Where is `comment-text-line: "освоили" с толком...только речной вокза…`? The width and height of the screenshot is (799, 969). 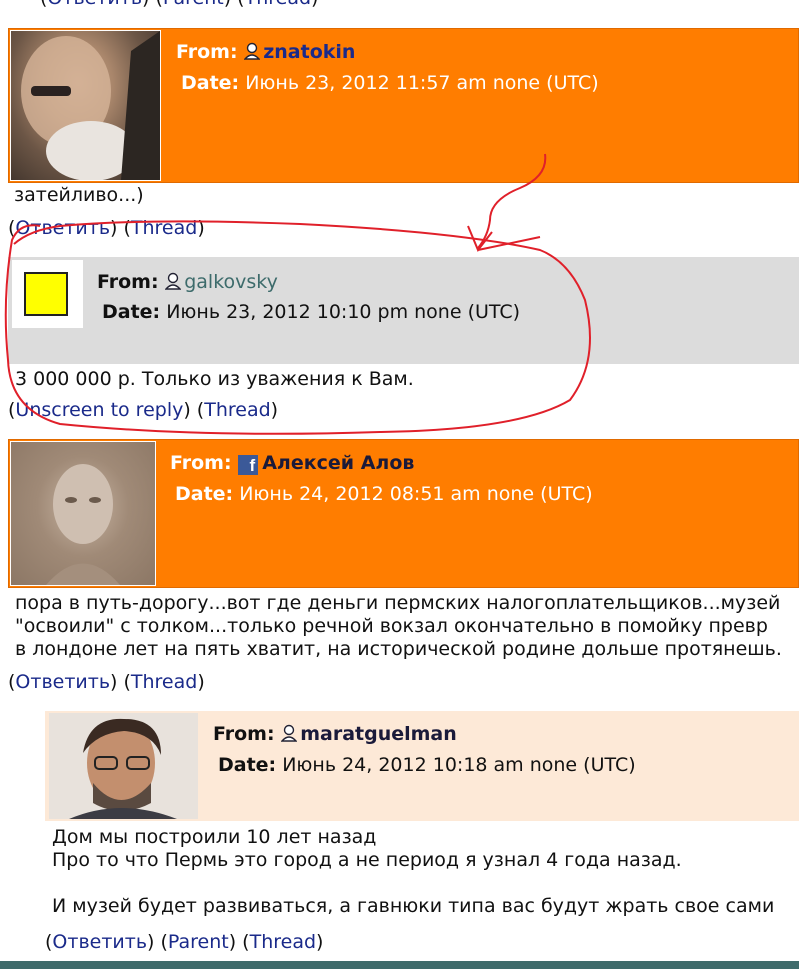
comment-text-line: "освоили" с толком...только речной вокза… is located at coordinates (391, 626).